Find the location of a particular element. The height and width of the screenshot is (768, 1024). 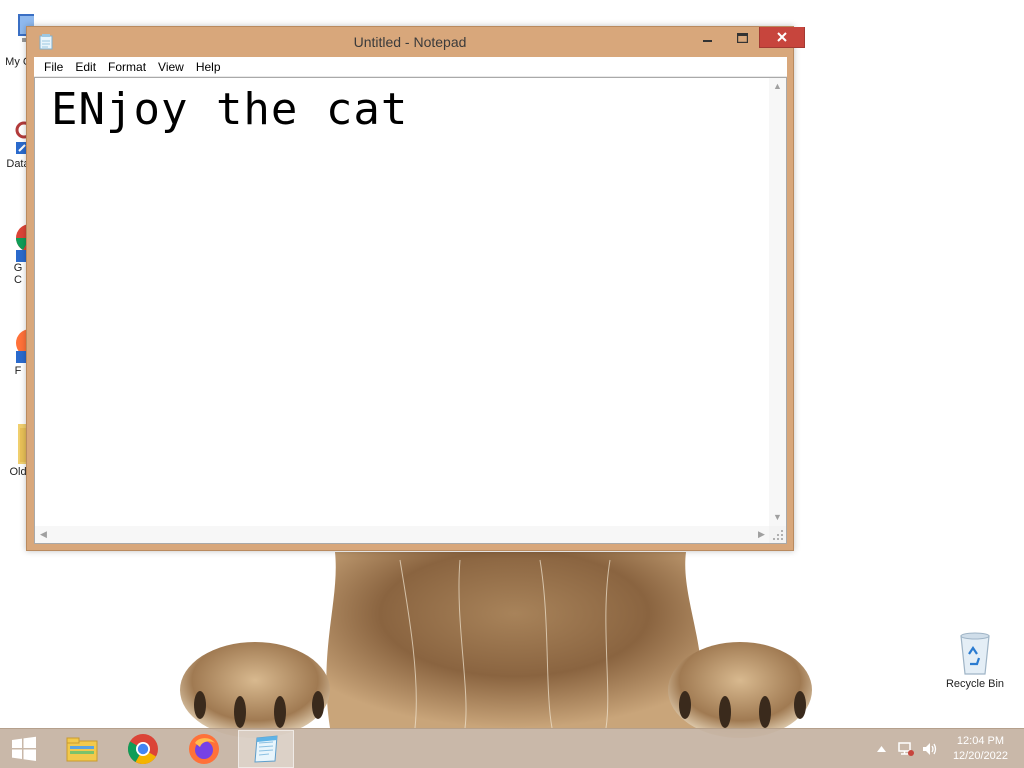

close-button is located at coordinates (782, 37).